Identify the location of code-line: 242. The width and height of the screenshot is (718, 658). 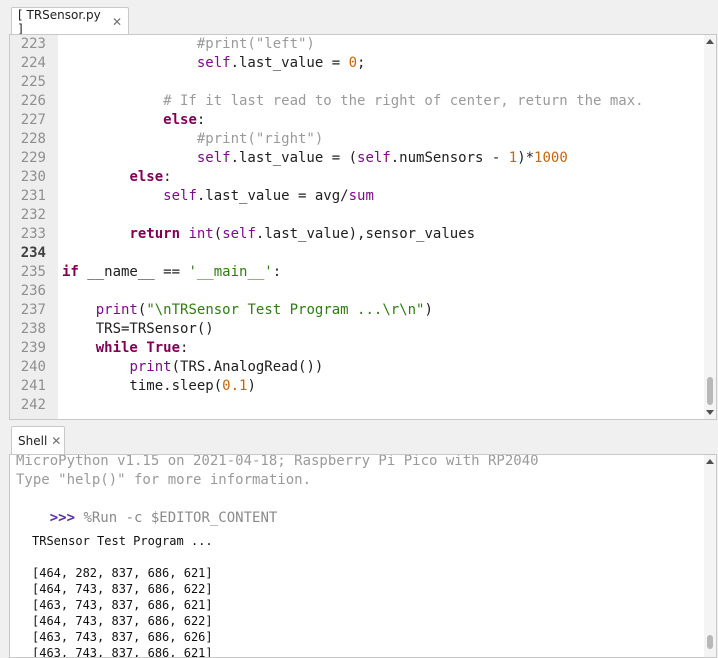
(363, 405).